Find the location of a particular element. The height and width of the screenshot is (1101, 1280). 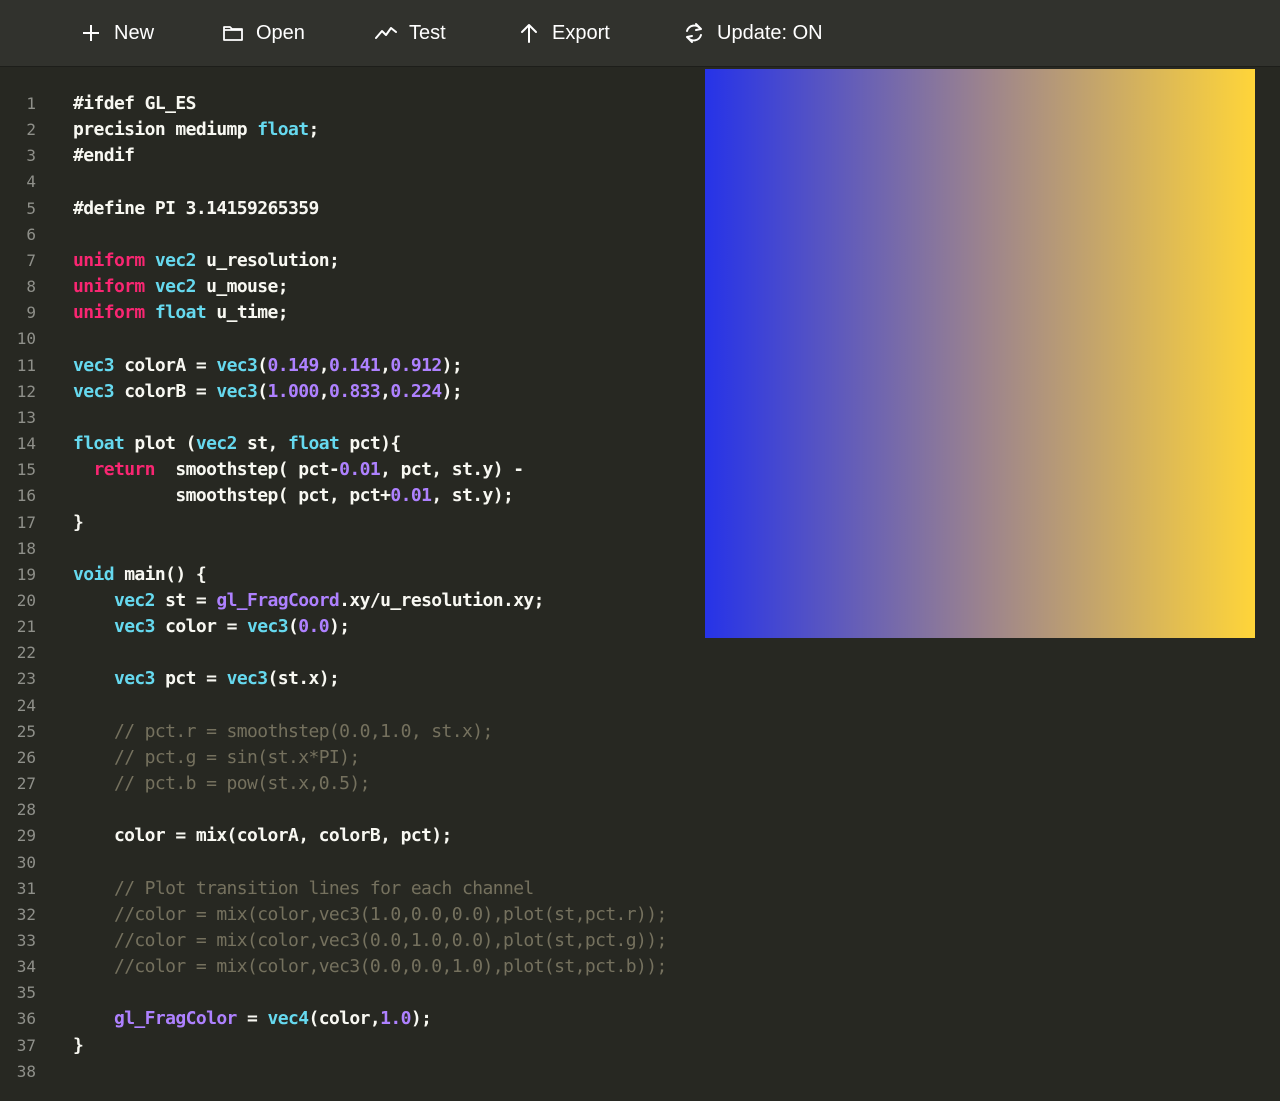

code-line: 16 smoothstep( pct, pct+0.01, st.y); is located at coordinates (380, 496).